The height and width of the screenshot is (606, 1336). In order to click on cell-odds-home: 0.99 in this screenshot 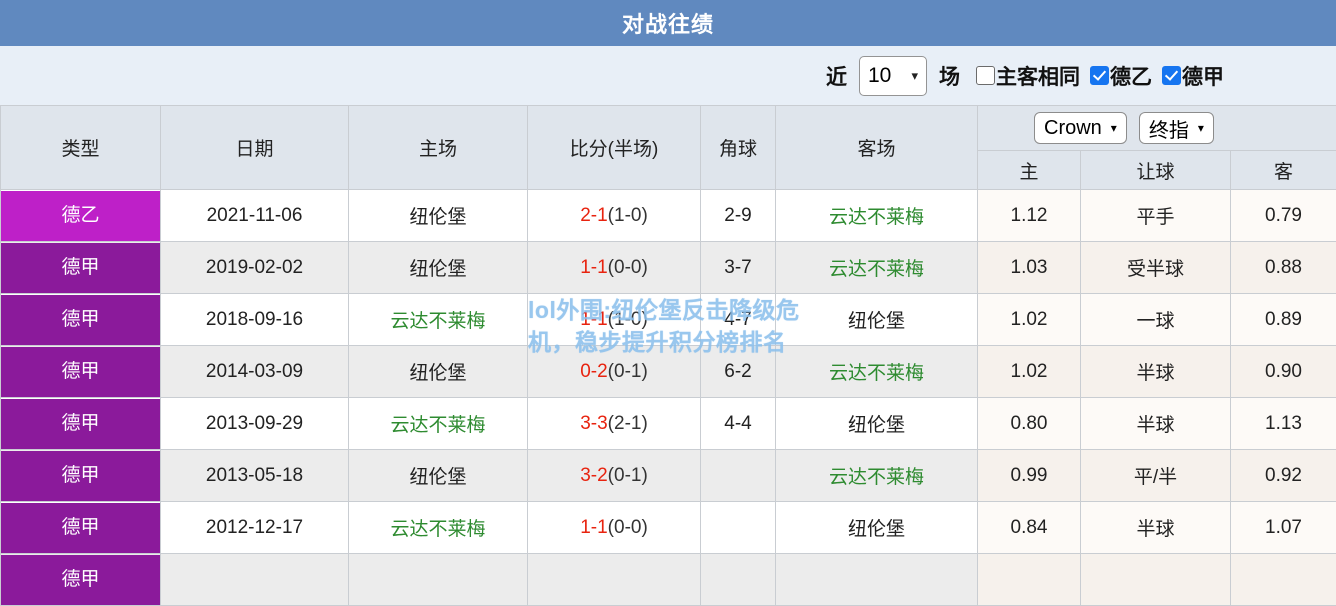, I will do `click(1029, 476)`.